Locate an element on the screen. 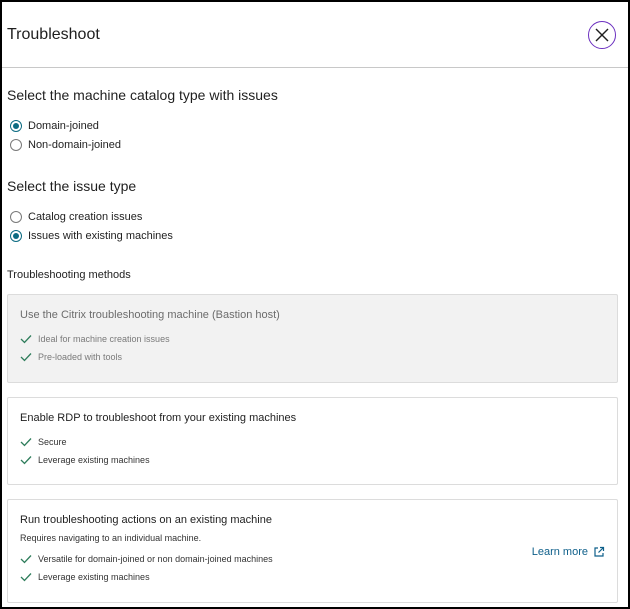 The image size is (630, 609). panel-header: Troubleshoot is located at coordinates (315, 35).